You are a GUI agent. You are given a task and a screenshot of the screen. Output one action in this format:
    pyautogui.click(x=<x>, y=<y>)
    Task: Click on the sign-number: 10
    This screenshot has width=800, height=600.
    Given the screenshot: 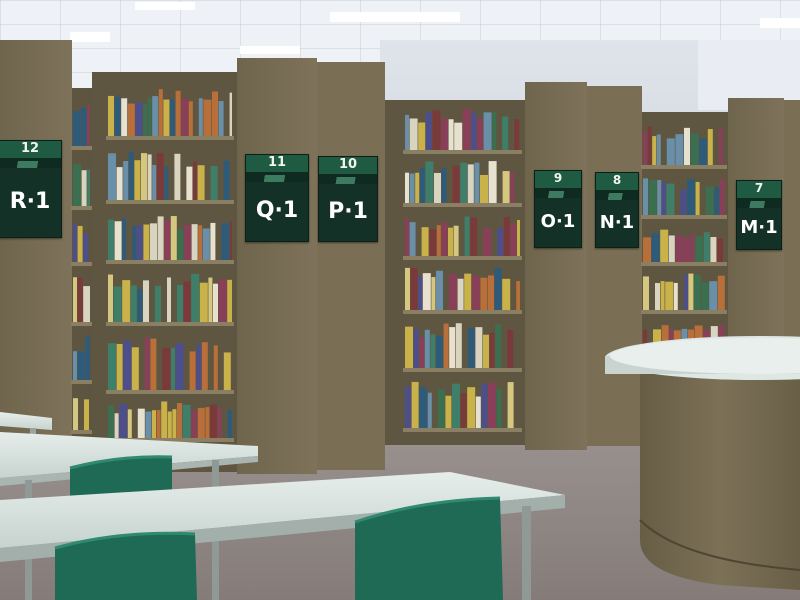 What is the action you would take?
    pyautogui.click(x=348, y=167)
    